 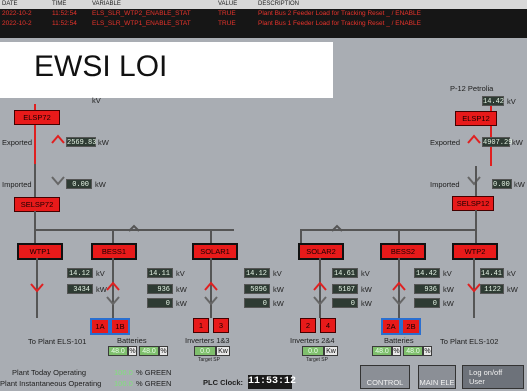 What do you see at coordinates (123, 372) in the screenshot?
I see `plant-today-value: 100.0` at bounding box center [123, 372].